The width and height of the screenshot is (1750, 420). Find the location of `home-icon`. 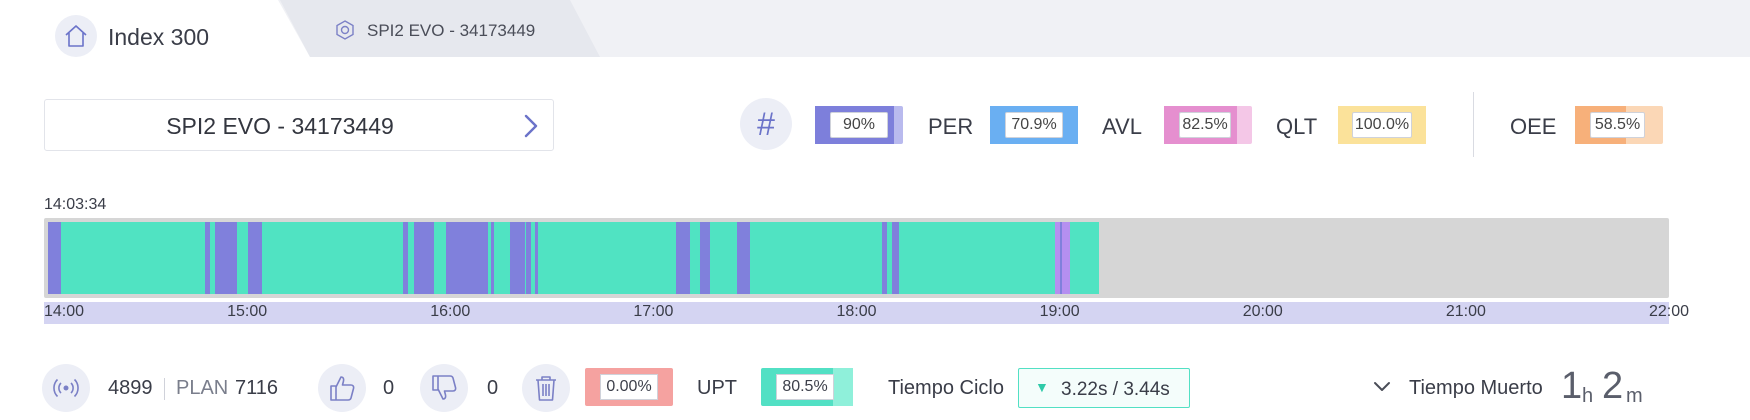

home-icon is located at coordinates (76, 36).